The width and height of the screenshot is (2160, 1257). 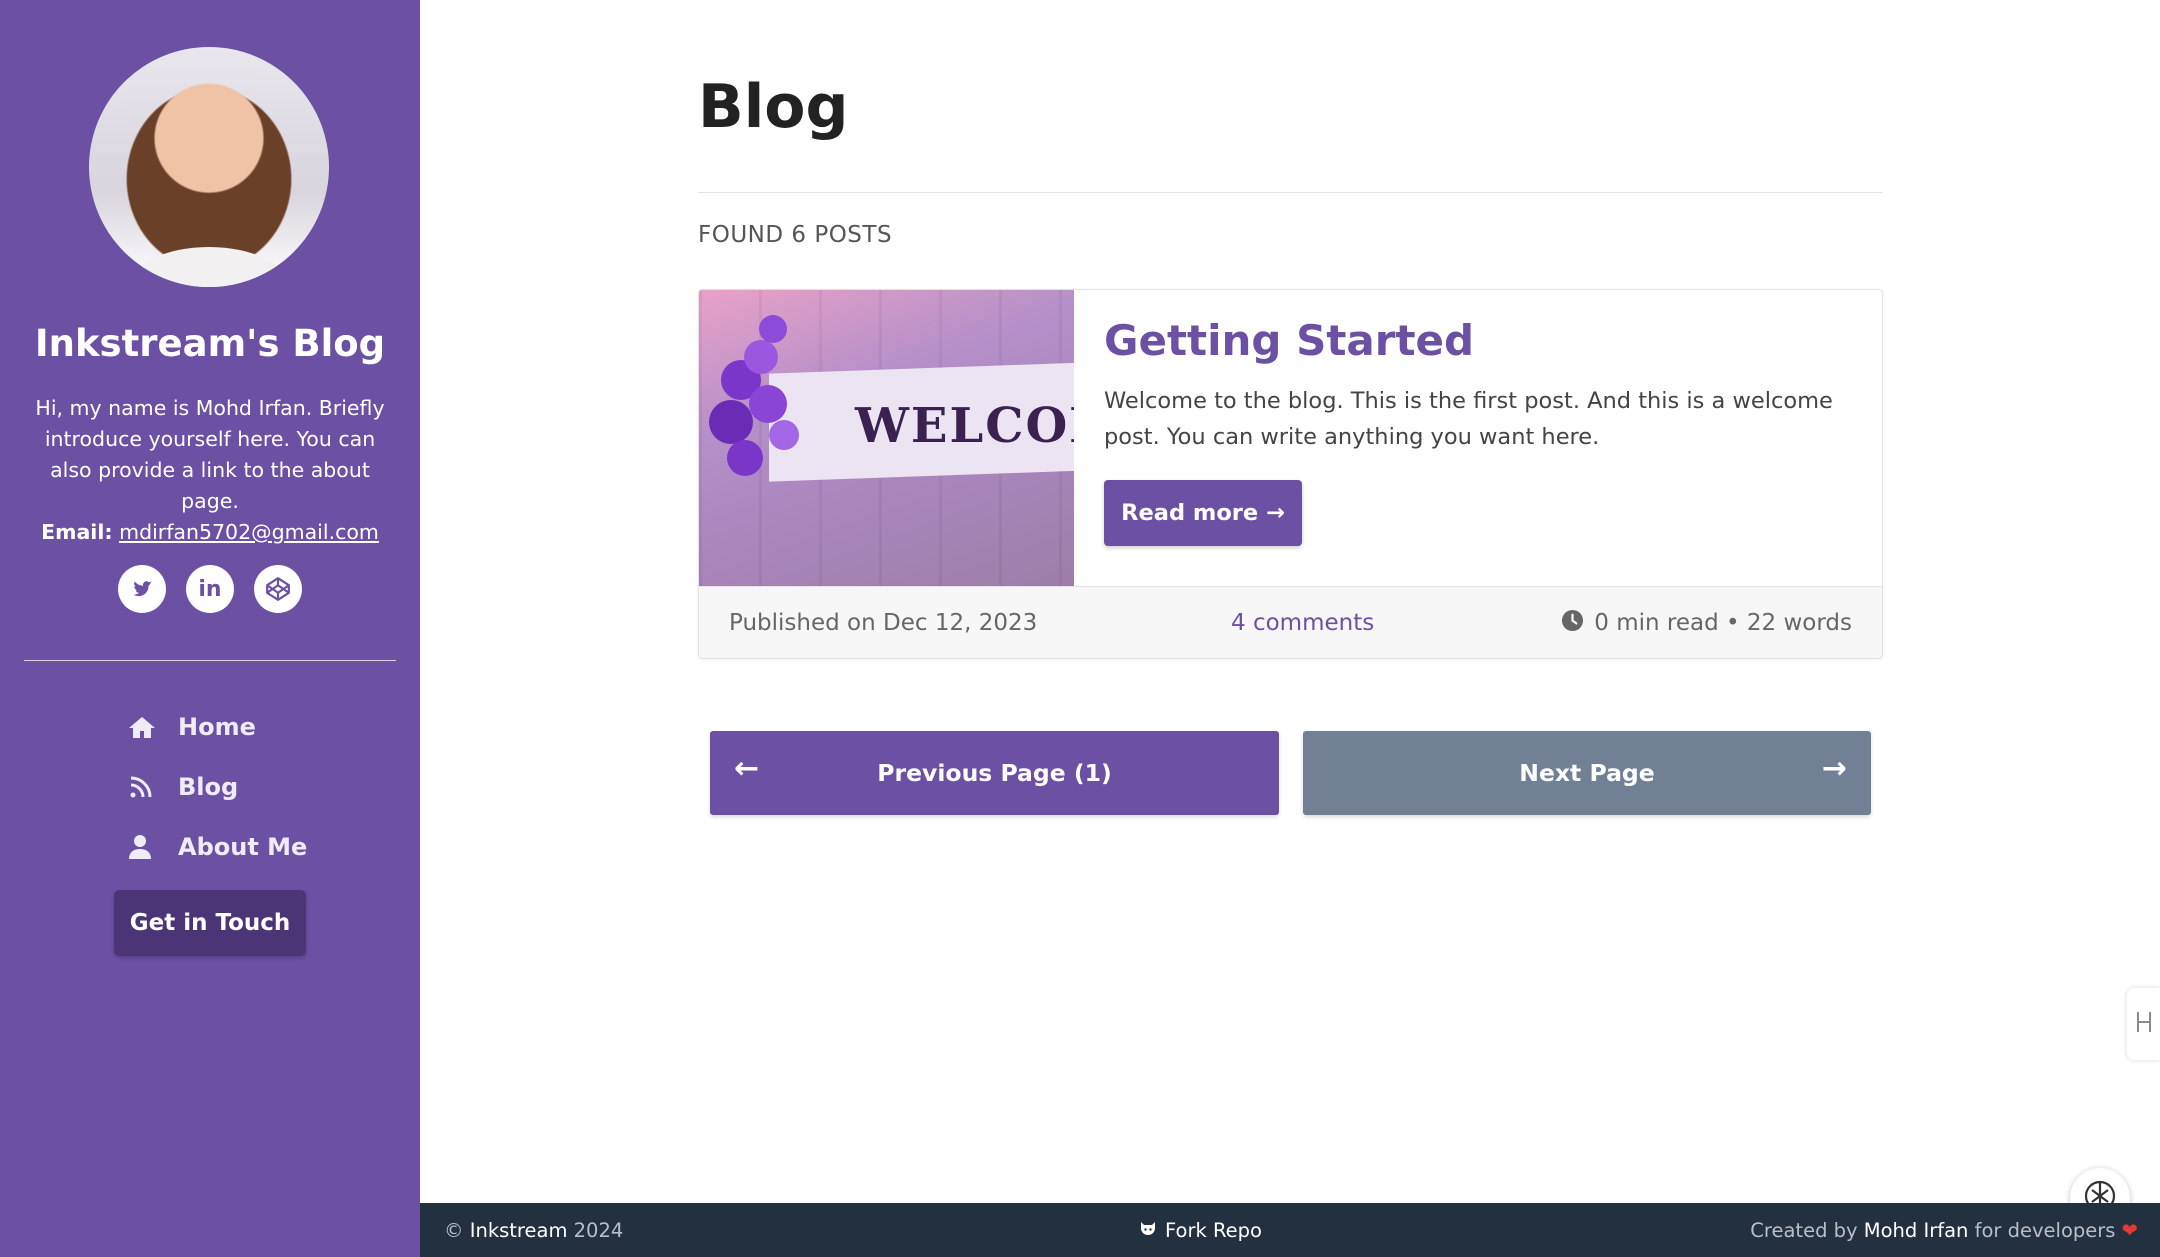 What do you see at coordinates (243, 847) in the screenshot?
I see `nav-label-about: About Me` at bounding box center [243, 847].